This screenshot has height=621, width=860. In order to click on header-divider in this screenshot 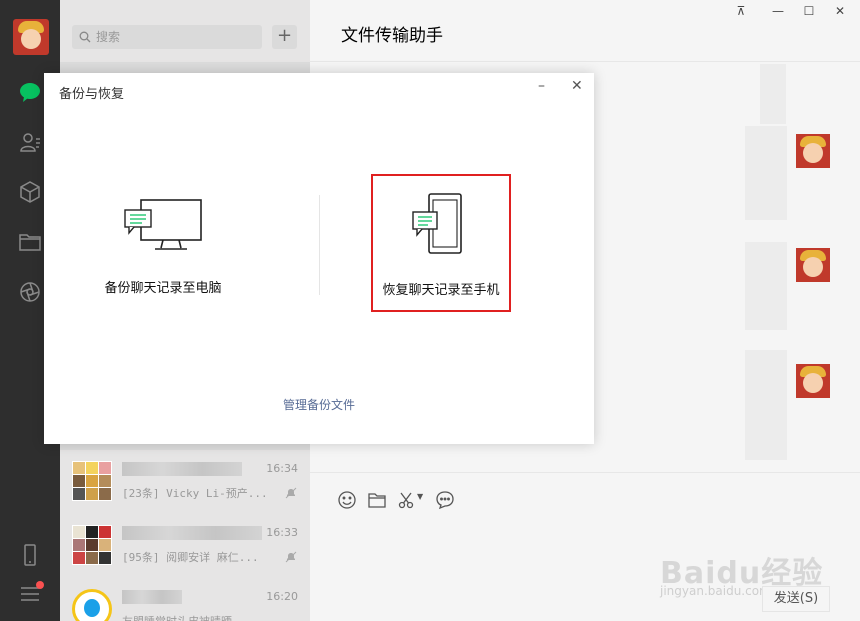, I will do `click(585, 61)`.